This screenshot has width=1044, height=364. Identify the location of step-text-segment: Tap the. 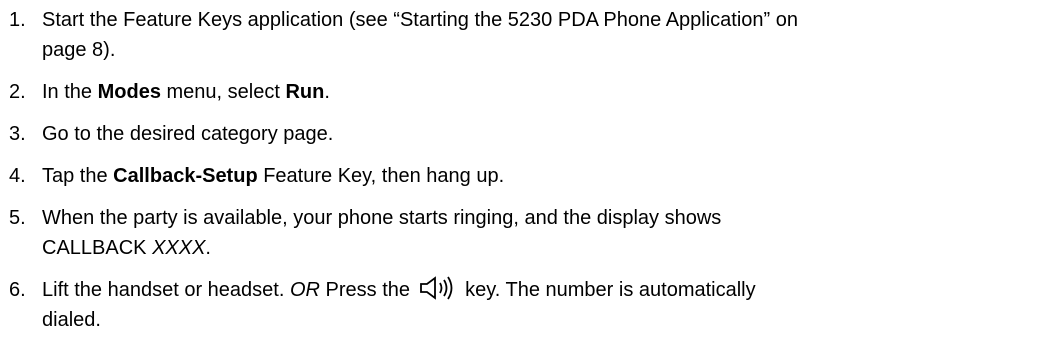
(78, 176).